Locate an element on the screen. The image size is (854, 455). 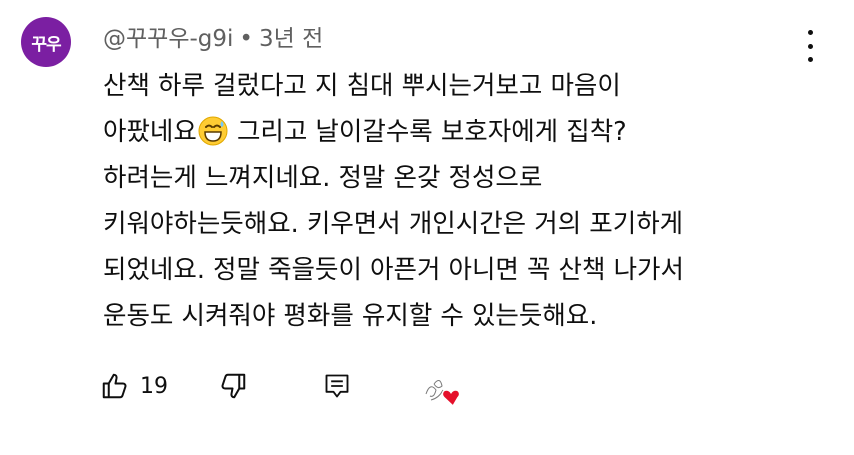
comment-line: 아팠네요 그리고 날이갈수록 보호자에게 집착? is located at coordinates (463, 132).